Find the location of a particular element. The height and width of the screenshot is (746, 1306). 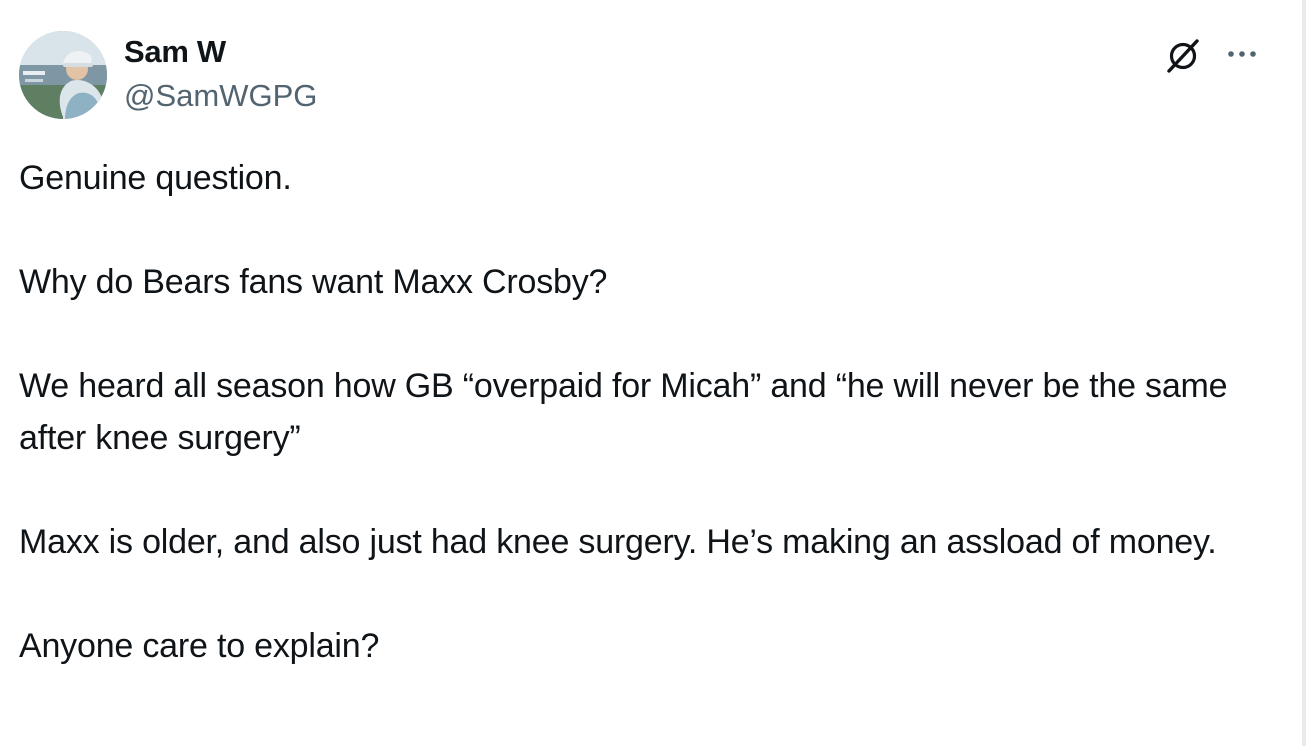

tweet-paragraph: Why do Bears fans want Maxx Crosby? is located at coordinates (313, 282).